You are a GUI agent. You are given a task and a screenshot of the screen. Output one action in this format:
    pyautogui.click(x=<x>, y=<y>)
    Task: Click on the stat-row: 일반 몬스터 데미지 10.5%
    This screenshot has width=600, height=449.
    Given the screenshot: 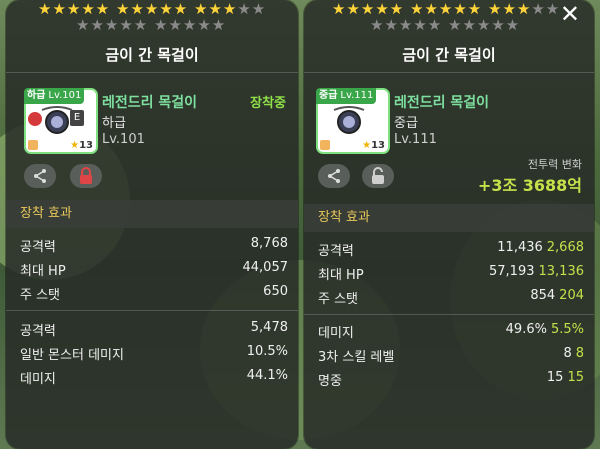 What is the action you would take?
    pyautogui.click(x=154, y=354)
    